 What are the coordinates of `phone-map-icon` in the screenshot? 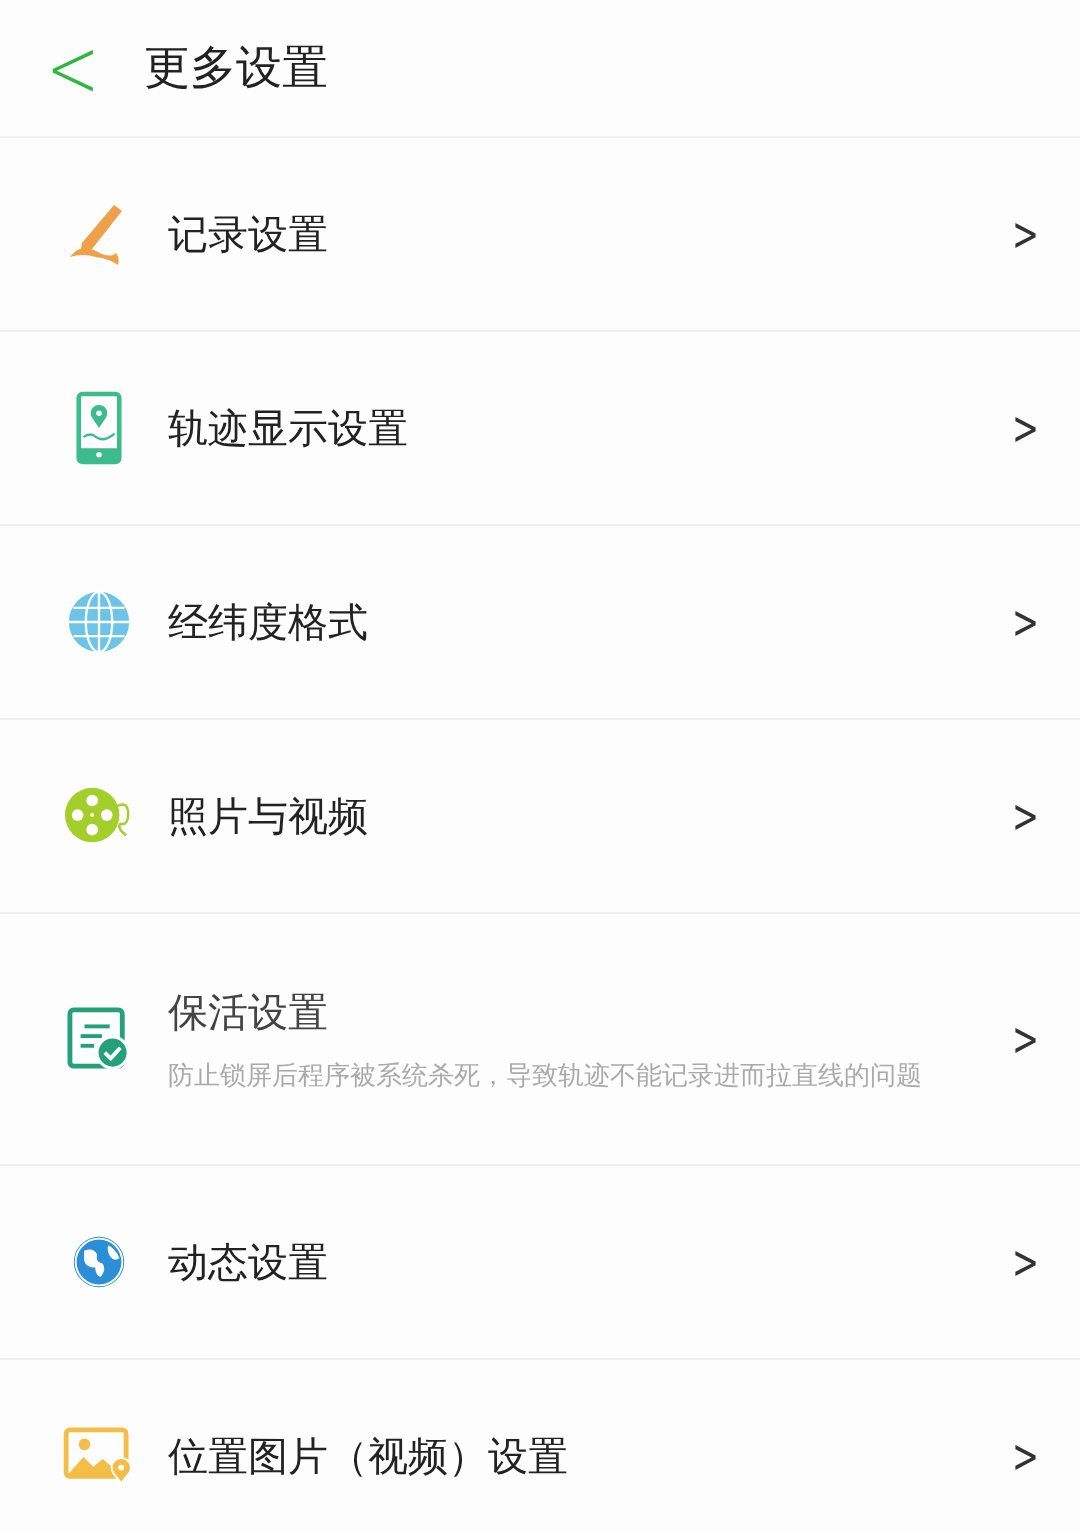 It's located at (99, 428).